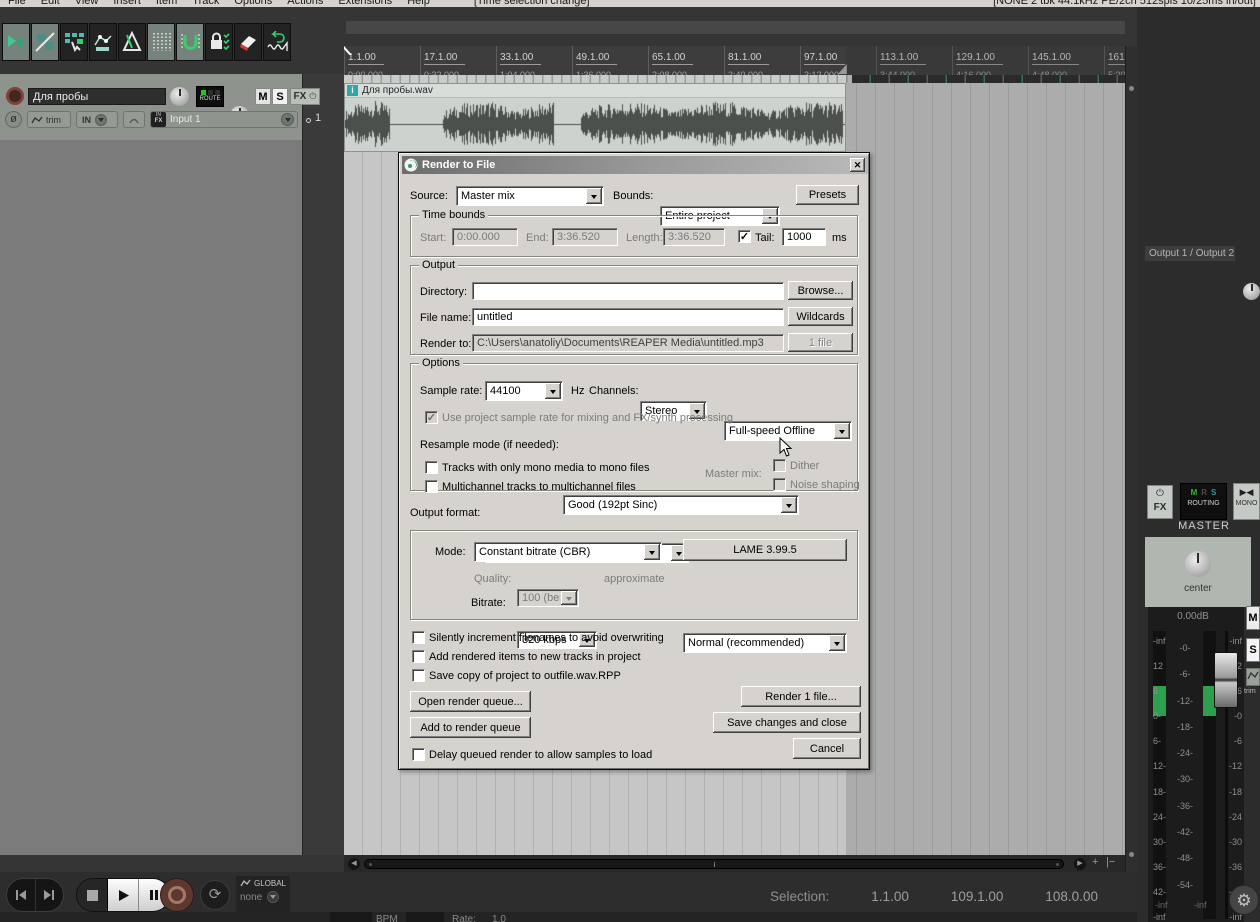 This screenshot has width=1260, height=922. I want to click on master-mute-button: M, so click(1253, 618).